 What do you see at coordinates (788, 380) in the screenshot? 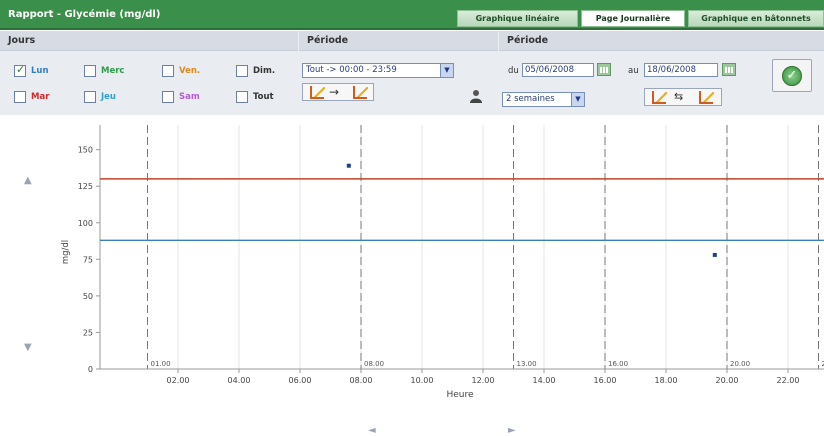
I see `x-tick-label: 22.00` at bounding box center [788, 380].